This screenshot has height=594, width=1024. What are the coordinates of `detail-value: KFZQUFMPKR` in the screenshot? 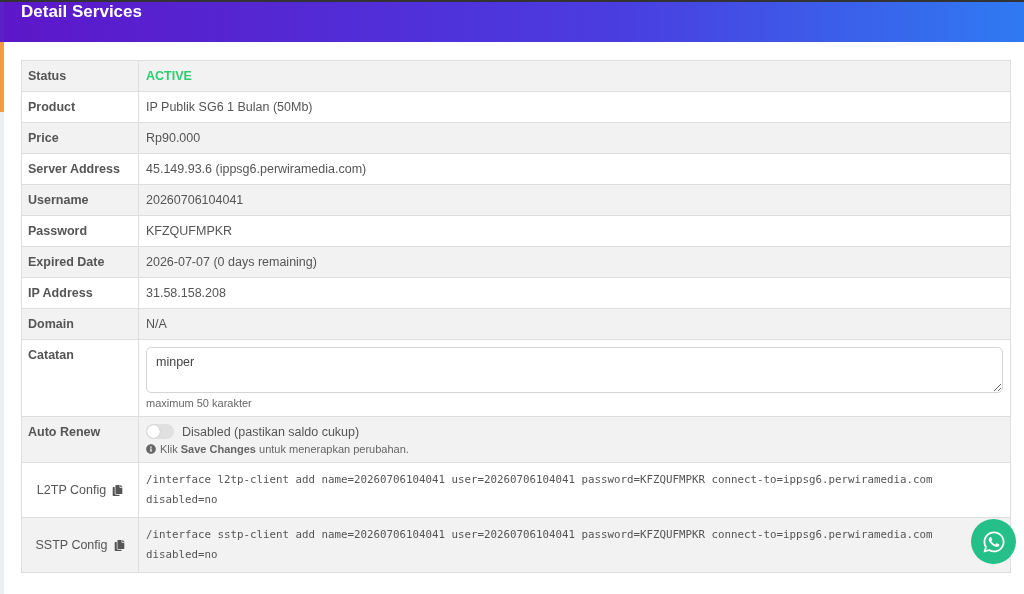 It's located at (190, 231).